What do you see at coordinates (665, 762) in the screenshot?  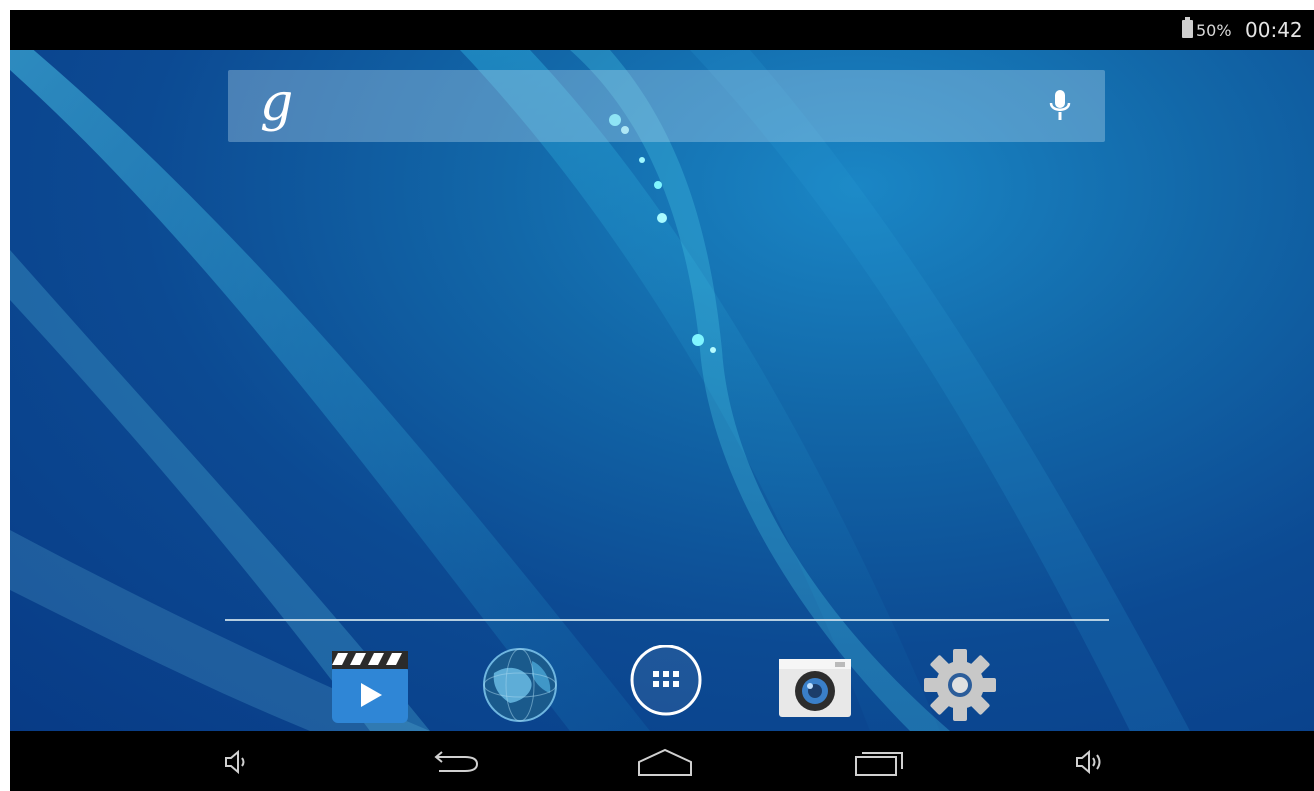 I see `home-icon` at bounding box center [665, 762].